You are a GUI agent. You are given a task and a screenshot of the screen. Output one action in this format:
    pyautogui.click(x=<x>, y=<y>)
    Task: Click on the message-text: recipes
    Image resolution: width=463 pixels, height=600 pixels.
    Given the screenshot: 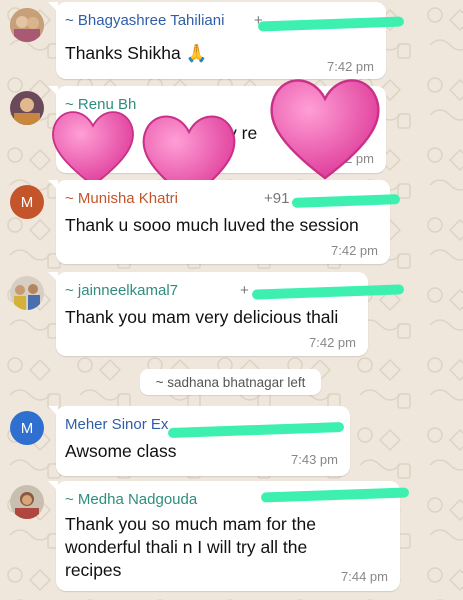 What is the action you would take?
    pyautogui.click(x=93, y=570)
    